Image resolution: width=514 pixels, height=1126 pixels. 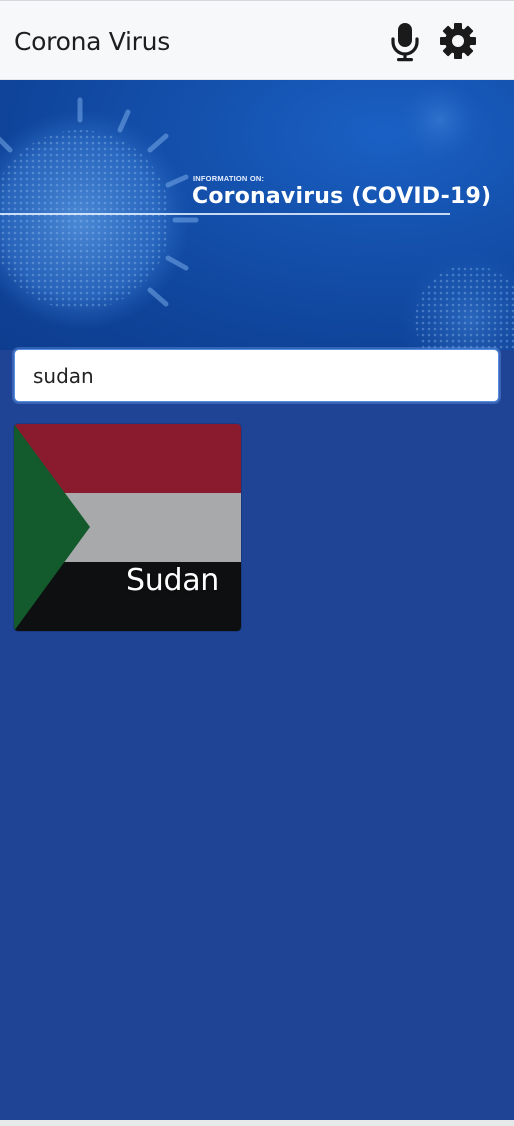 I want to click on sudan-flag, so click(x=127, y=527).